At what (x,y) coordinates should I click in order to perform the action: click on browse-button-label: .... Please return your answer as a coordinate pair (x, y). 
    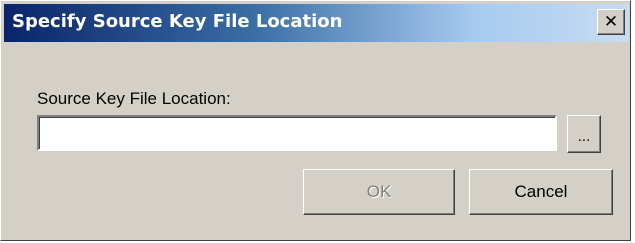
    Looking at the image, I should click on (584, 136).